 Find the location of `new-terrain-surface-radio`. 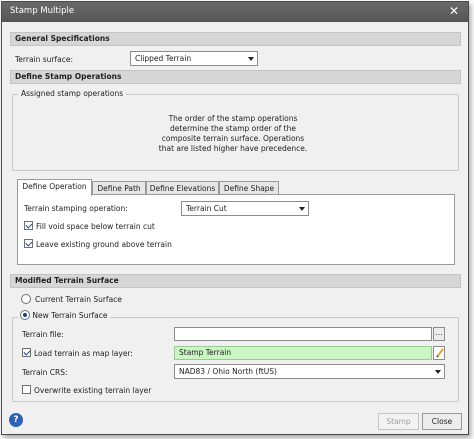

new-terrain-surface-radio is located at coordinates (25, 315).